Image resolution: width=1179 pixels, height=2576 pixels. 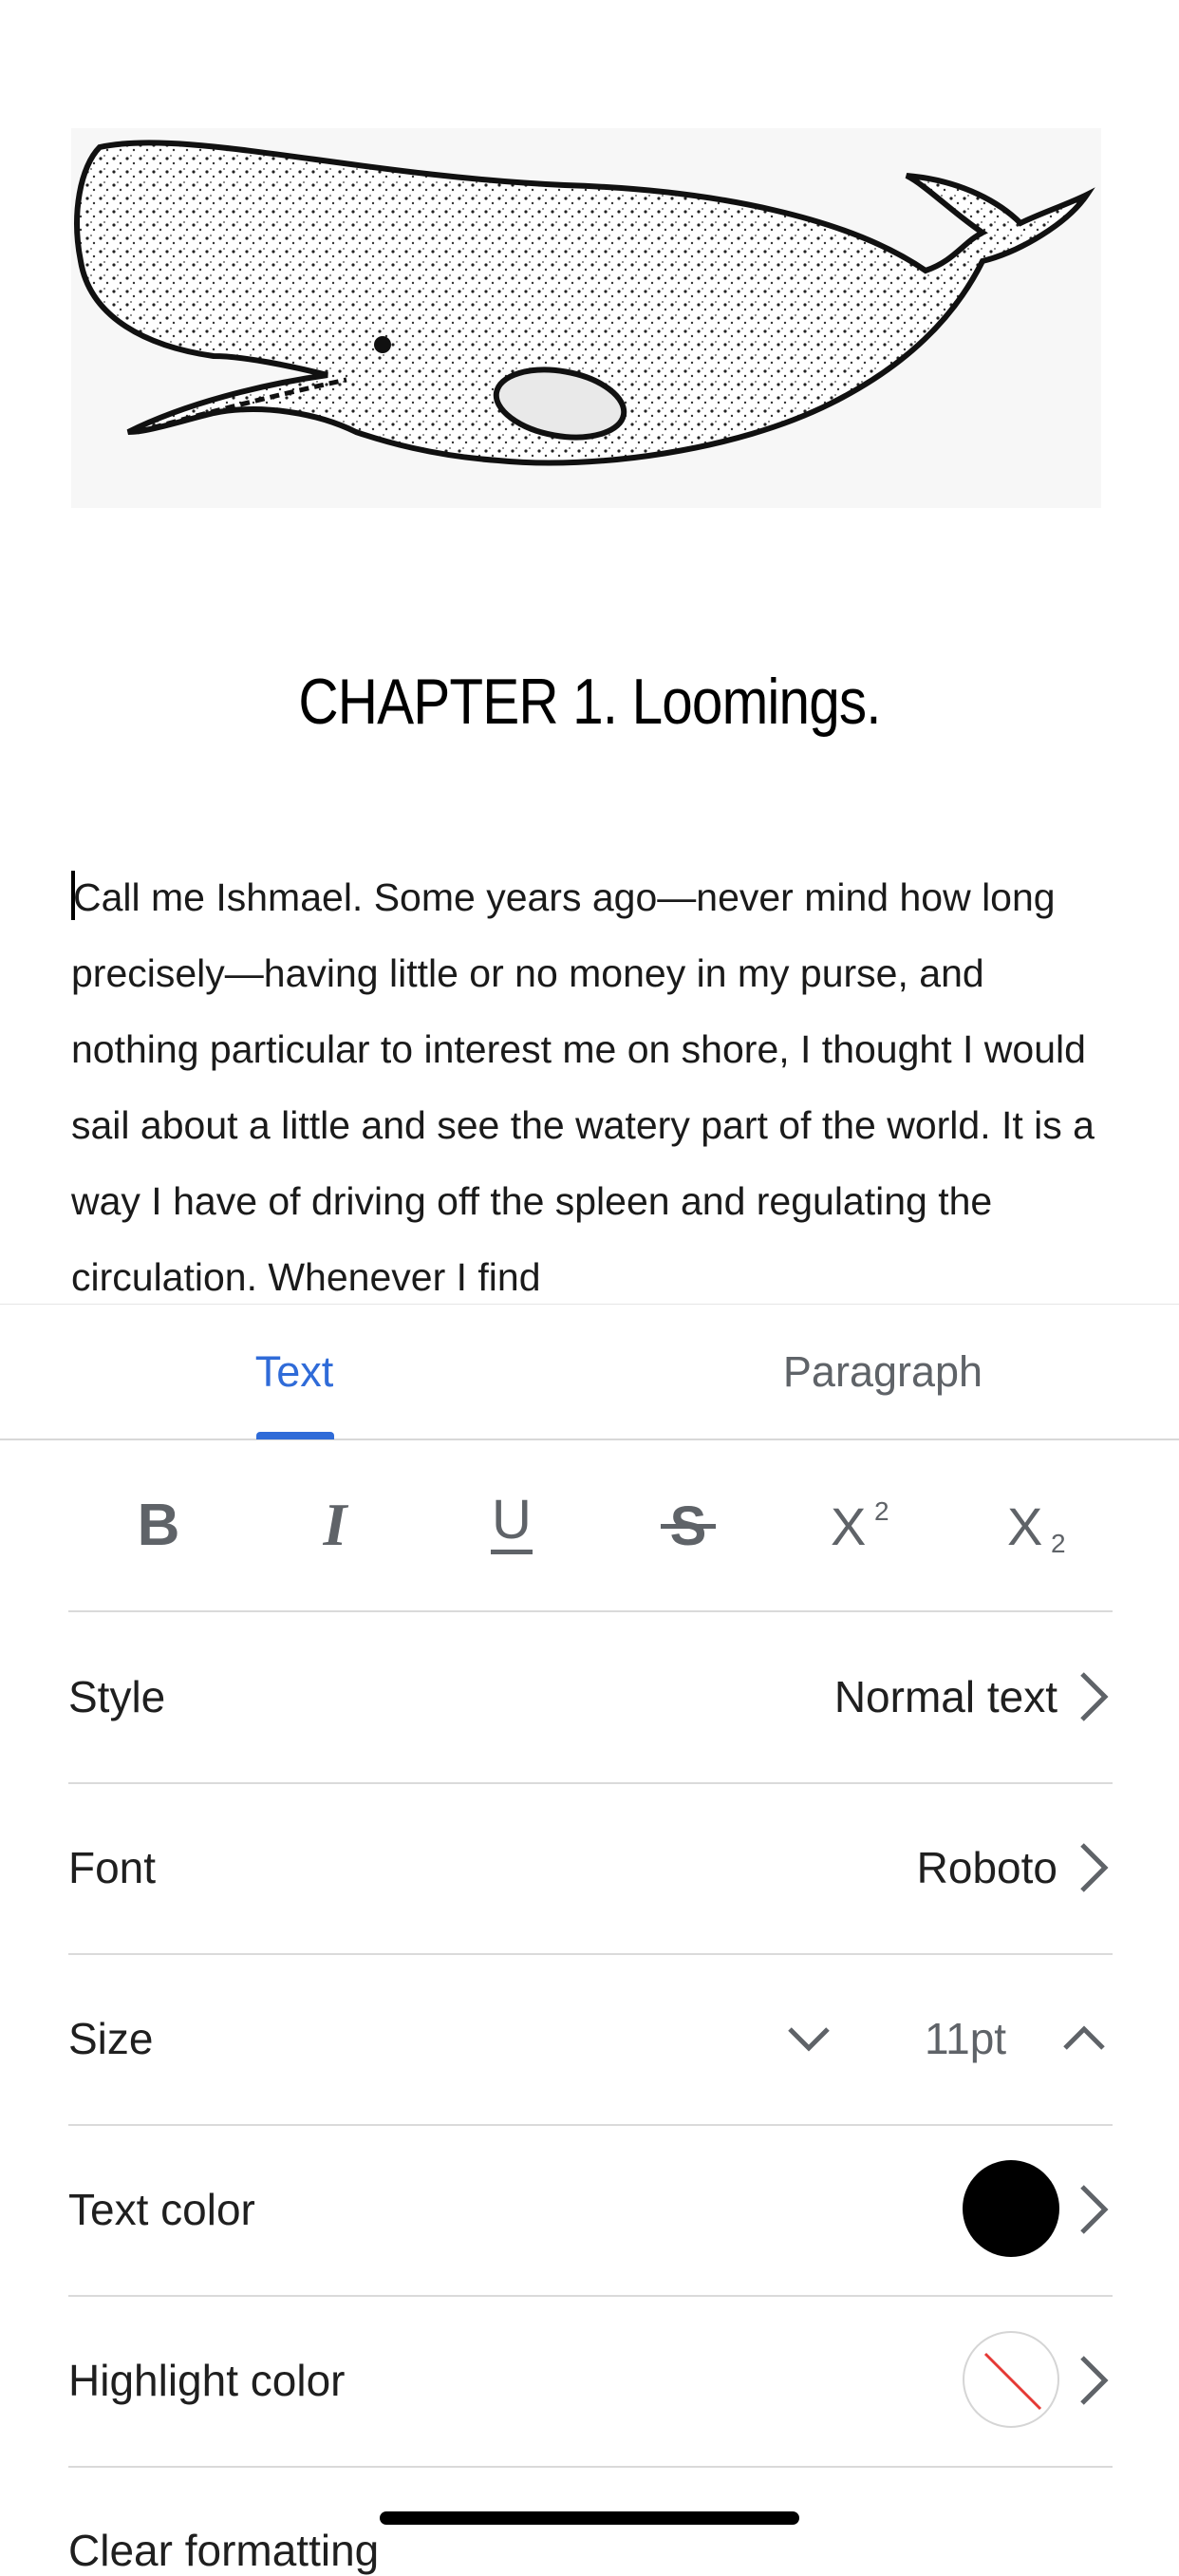 I want to click on subscript-button: X 2, so click(x=1041, y=1524).